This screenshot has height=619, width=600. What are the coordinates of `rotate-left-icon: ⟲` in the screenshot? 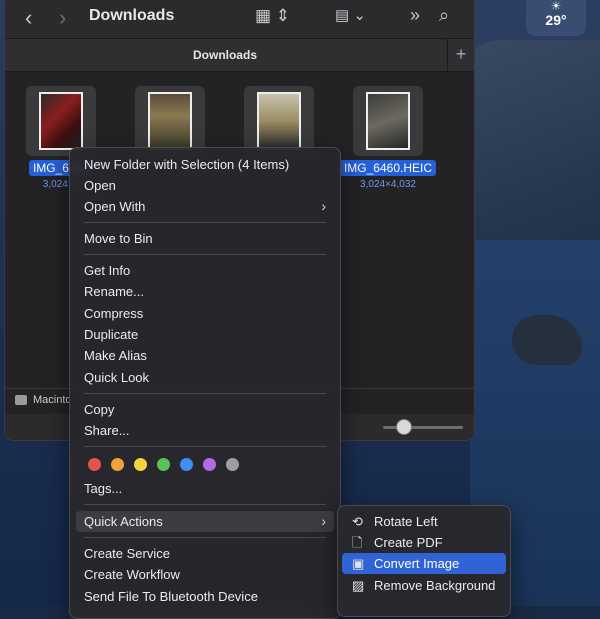 It's located at (357, 521).